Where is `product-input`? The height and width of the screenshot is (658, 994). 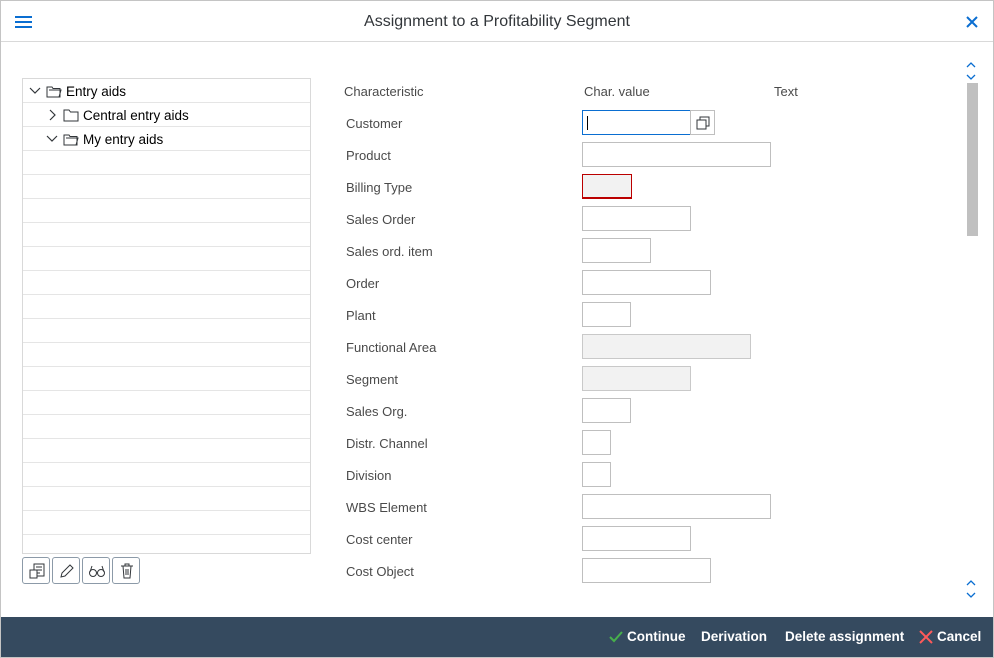
product-input is located at coordinates (676, 154).